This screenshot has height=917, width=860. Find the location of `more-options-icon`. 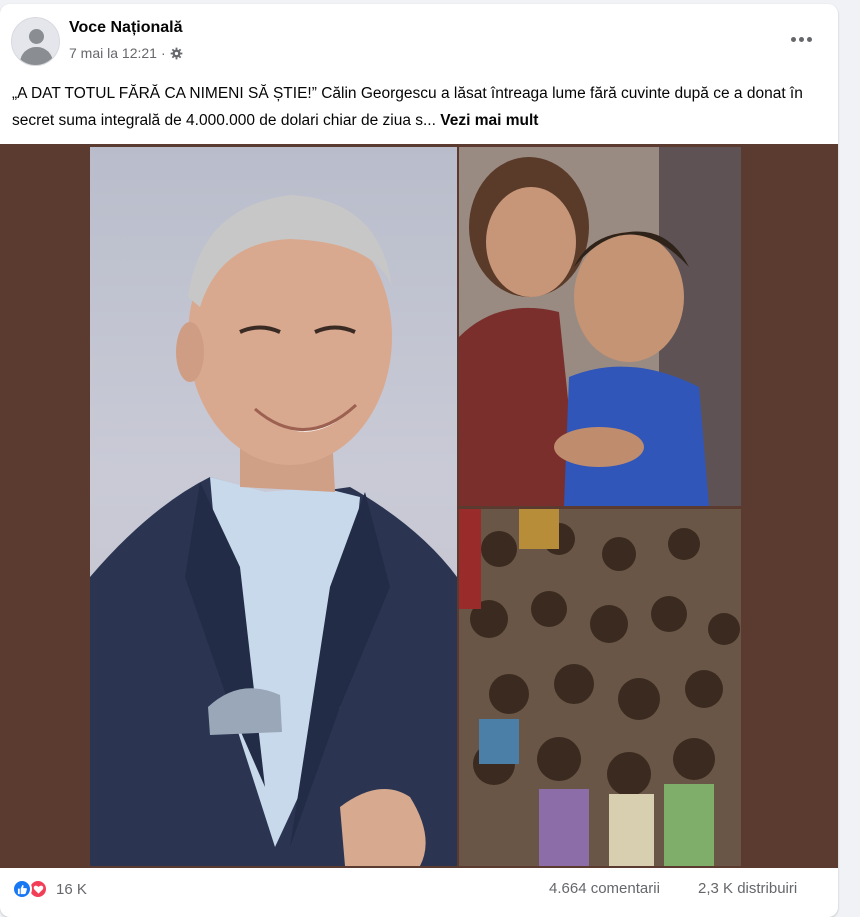

more-options-icon is located at coordinates (801, 39).